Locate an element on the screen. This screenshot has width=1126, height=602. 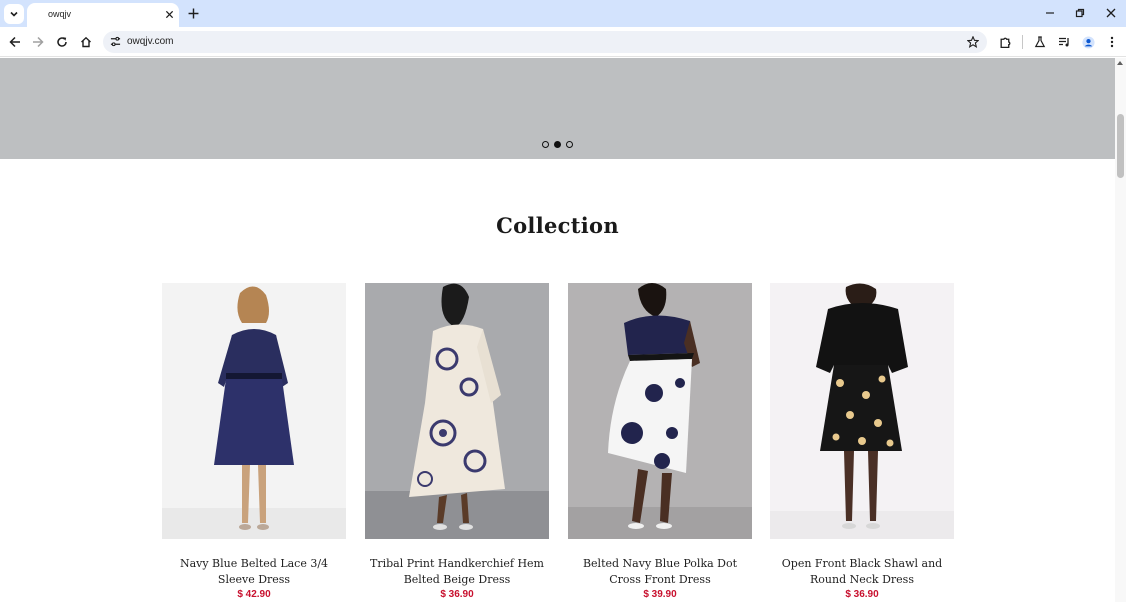
product-name: Navy Blue Belted Lace 3/4 Sleeve Dress is located at coordinates (254, 572).